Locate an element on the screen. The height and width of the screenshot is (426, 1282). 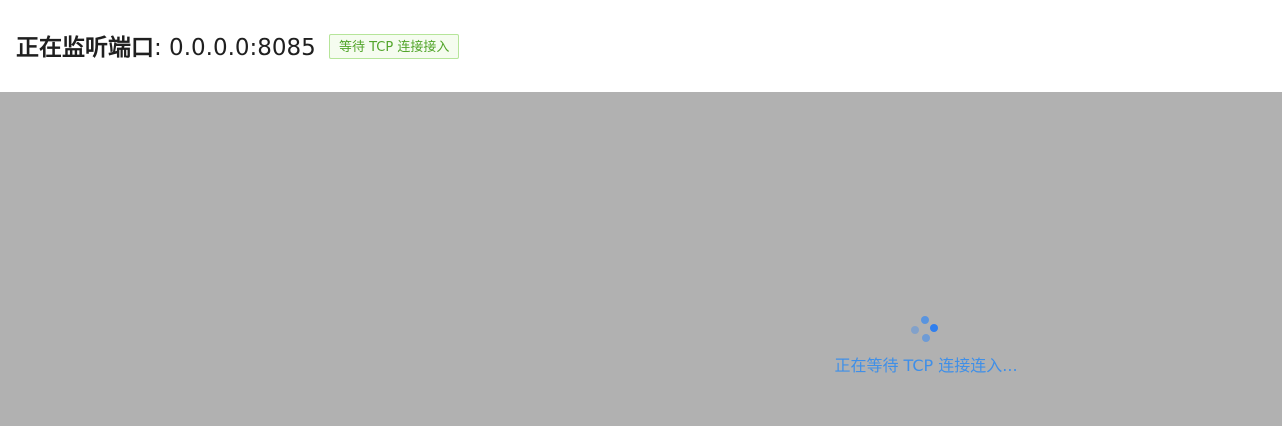
page-title: 正在监听端口: 0.0.0.0:8085 is located at coordinates (166, 48).